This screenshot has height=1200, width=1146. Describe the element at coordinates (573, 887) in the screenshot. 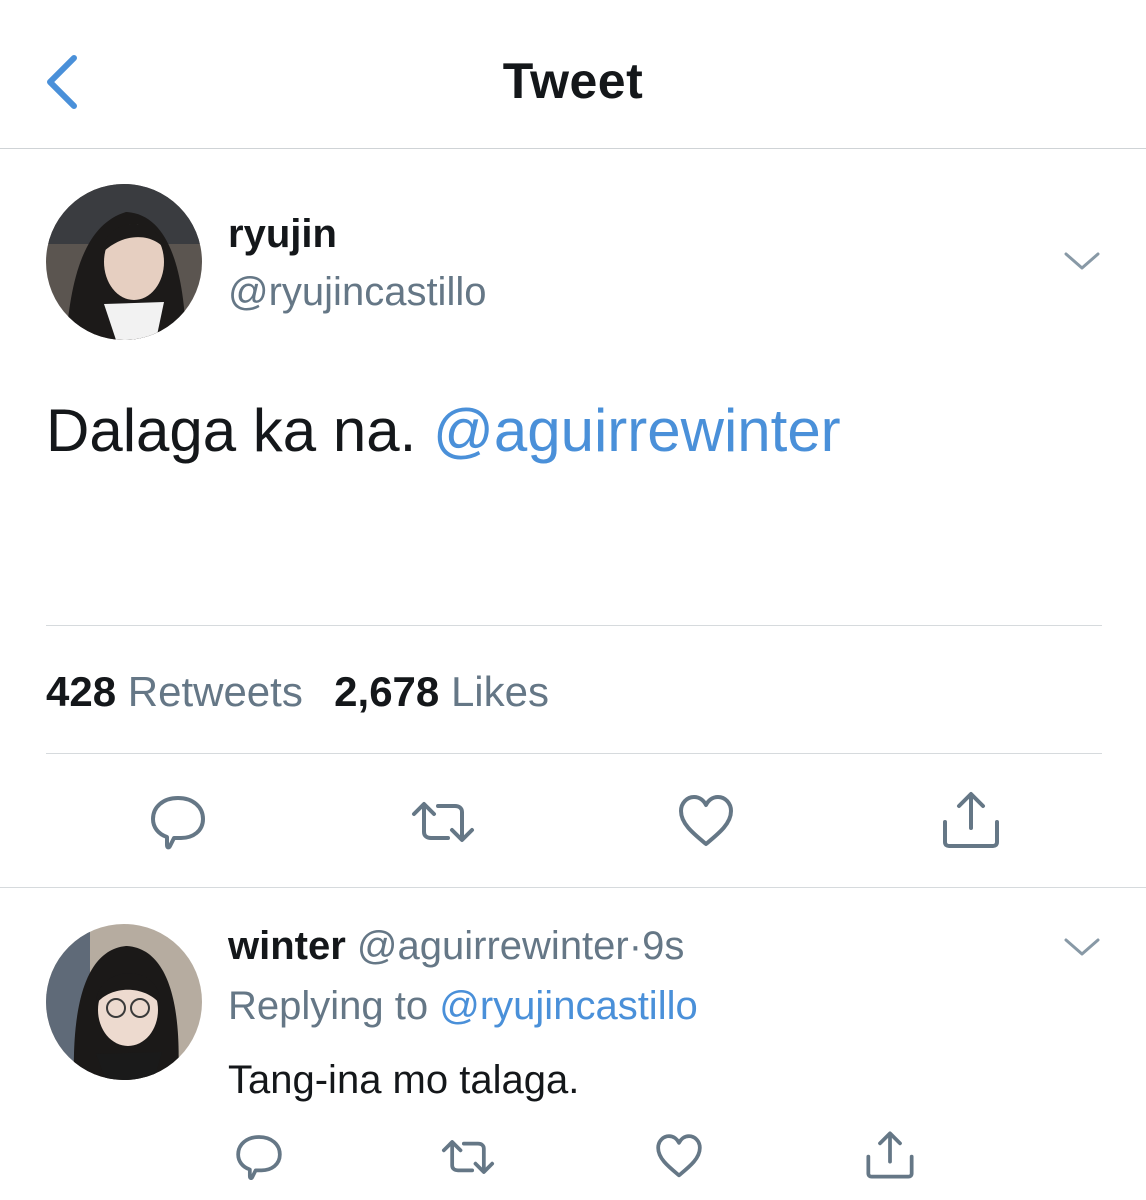

I see `section-divider` at that location.